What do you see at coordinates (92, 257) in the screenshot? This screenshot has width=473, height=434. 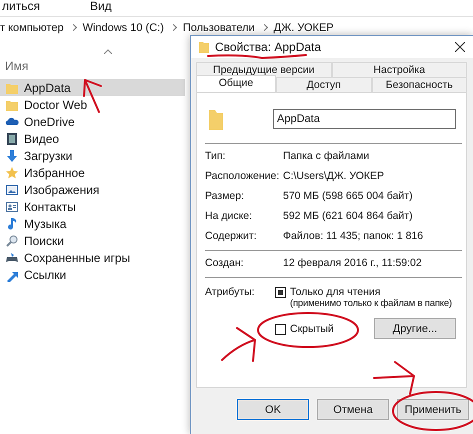 I see `file-row: Сохраненные игры` at bounding box center [92, 257].